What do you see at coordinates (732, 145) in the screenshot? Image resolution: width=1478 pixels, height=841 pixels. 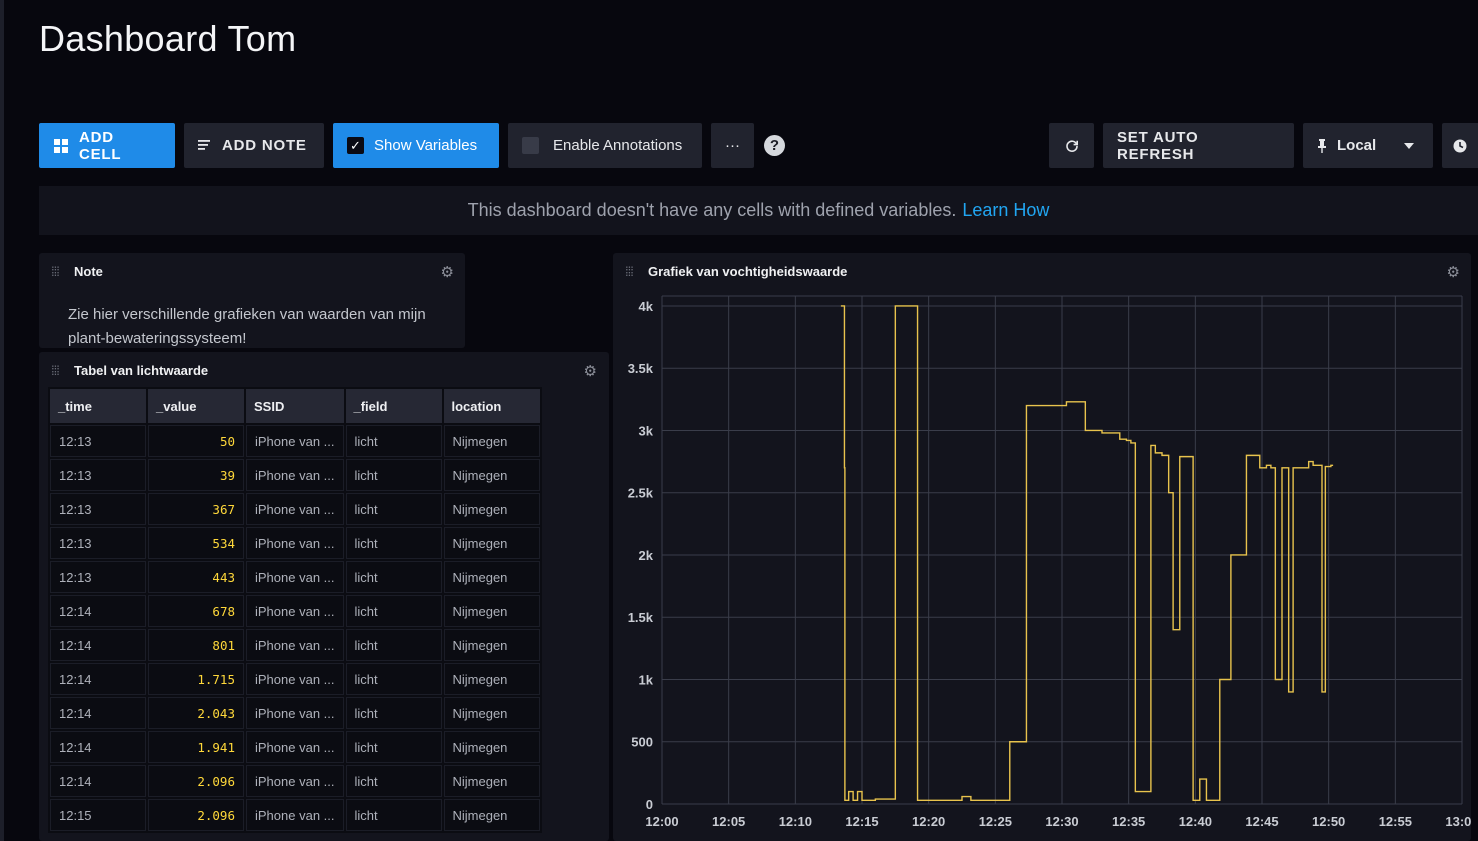 I see `more-options-button: ···` at bounding box center [732, 145].